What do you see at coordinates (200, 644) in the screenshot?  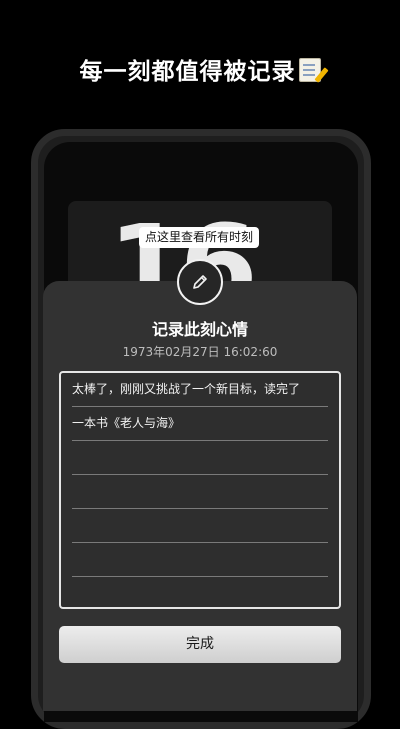 I see `done-button: 完成` at bounding box center [200, 644].